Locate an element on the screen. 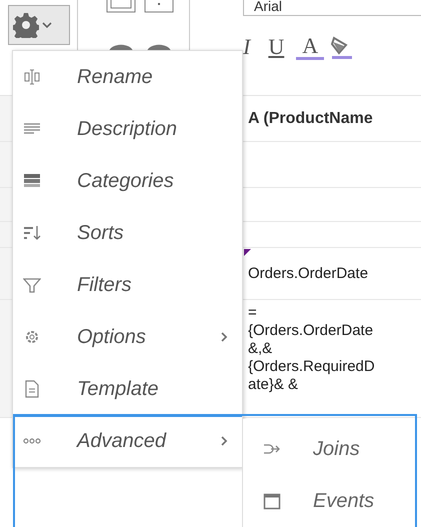  table-cell: Orders.OrderDate is located at coordinates (308, 273).